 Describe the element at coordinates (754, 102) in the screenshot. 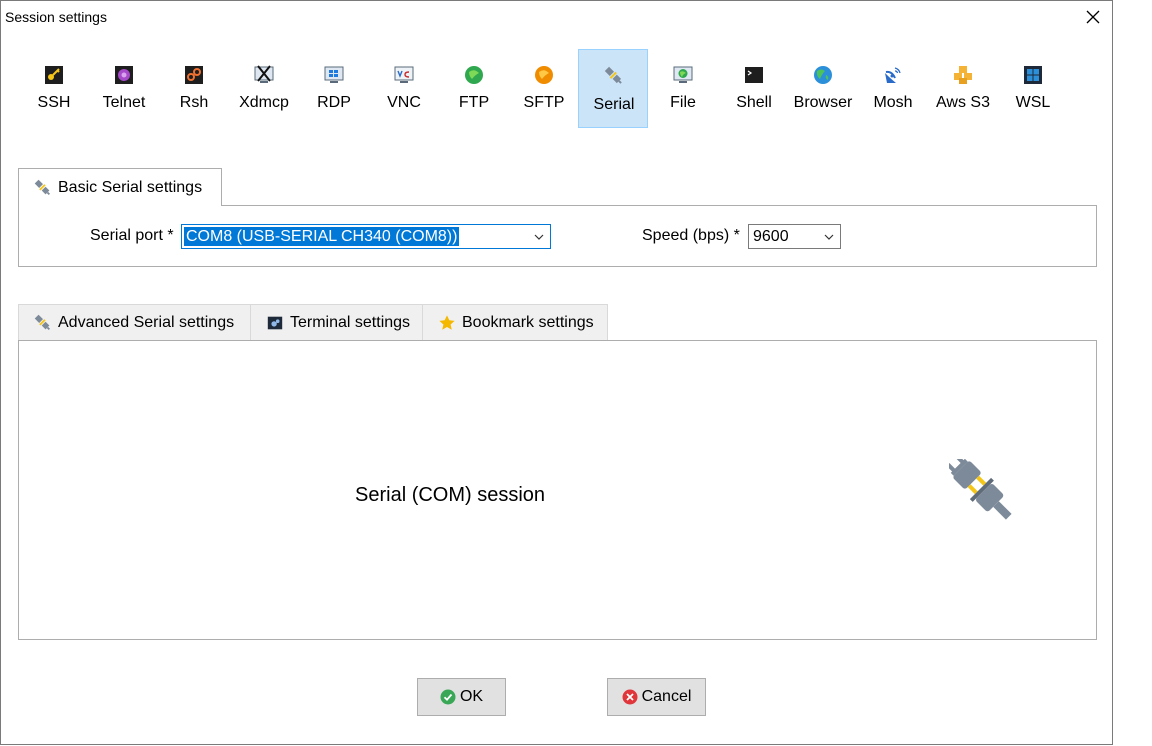

I see `protocol-label: Shell` at that location.